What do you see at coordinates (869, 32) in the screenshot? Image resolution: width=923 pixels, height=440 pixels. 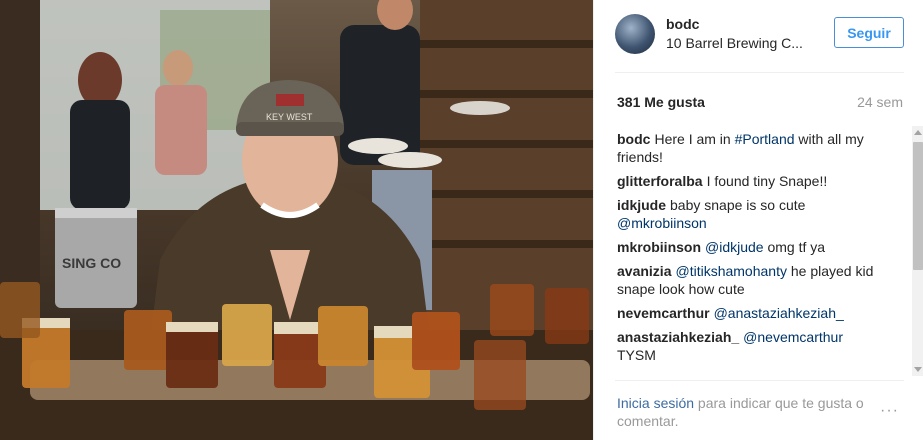 I see `follow-button: Seguir` at bounding box center [869, 32].